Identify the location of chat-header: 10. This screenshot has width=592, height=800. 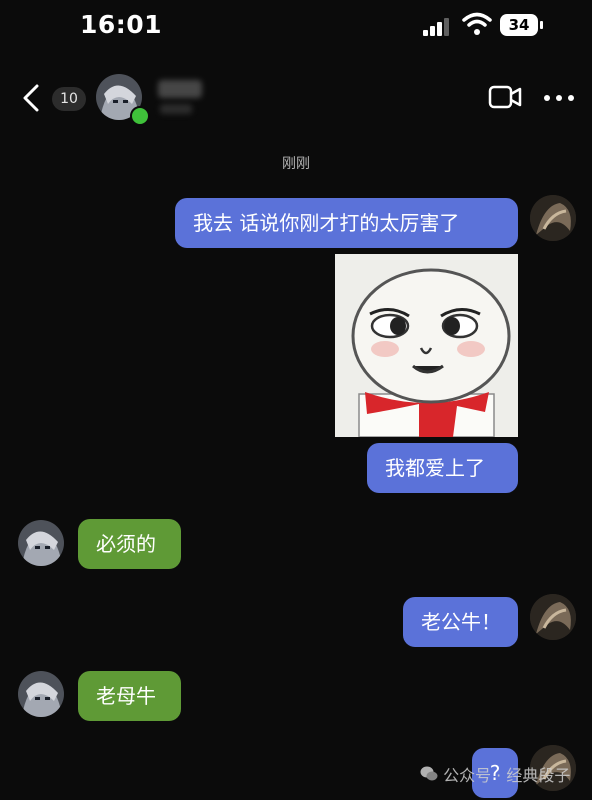
(296, 98).